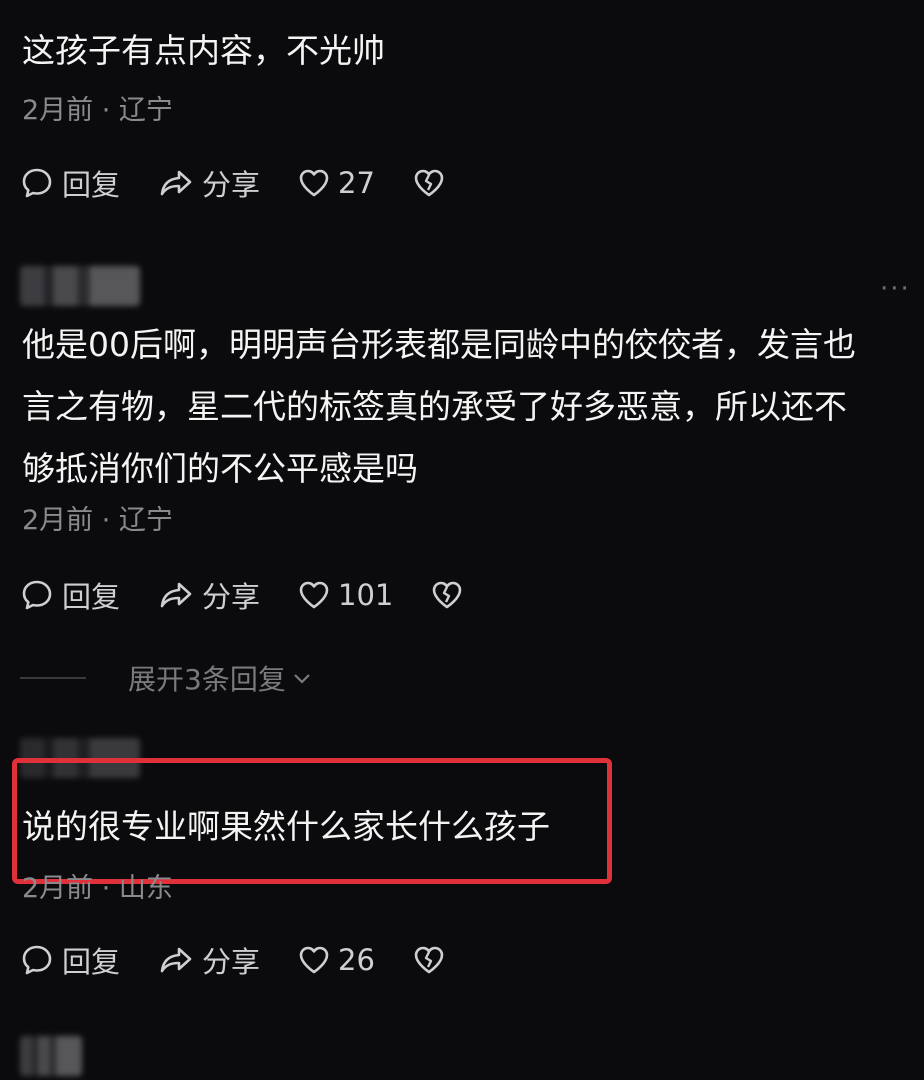  I want to click on like-button: 26, so click(336, 960).